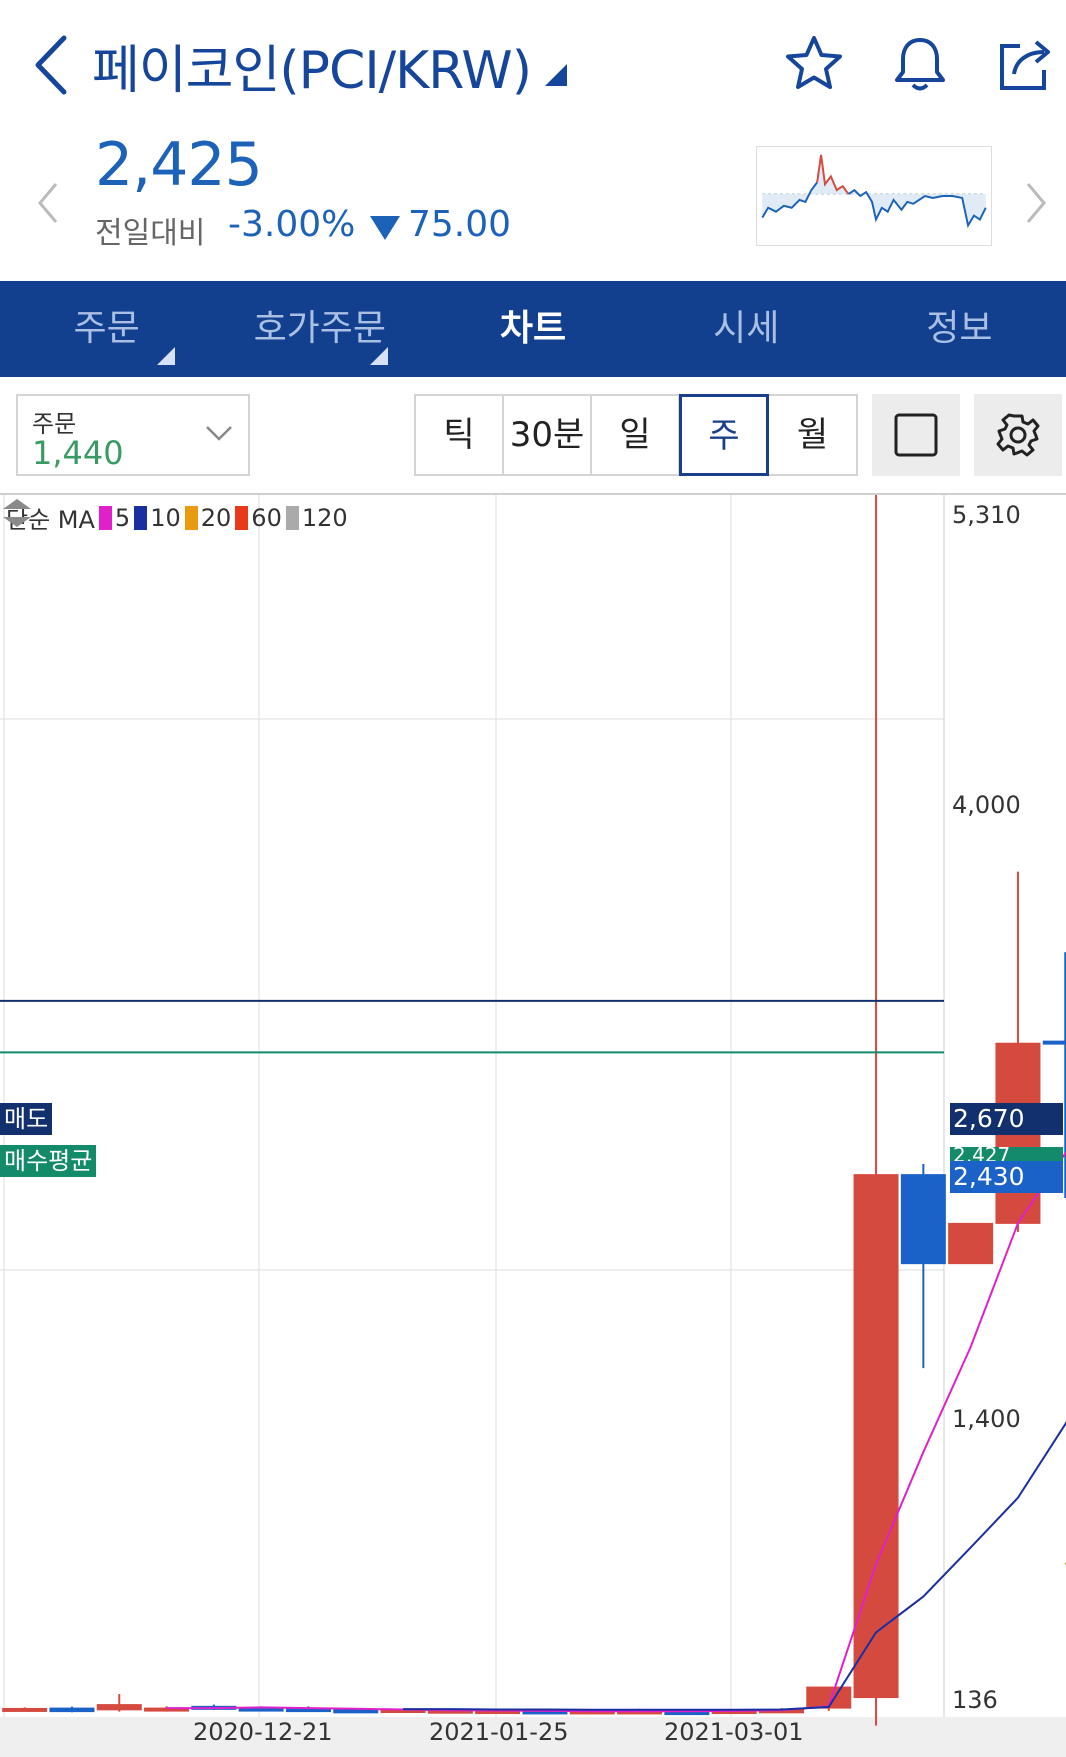 Image resolution: width=1066 pixels, height=1757 pixels. Describe the element at coordinates (324, 517) in the screenshot. I see `ma120-label: 120` at that location.